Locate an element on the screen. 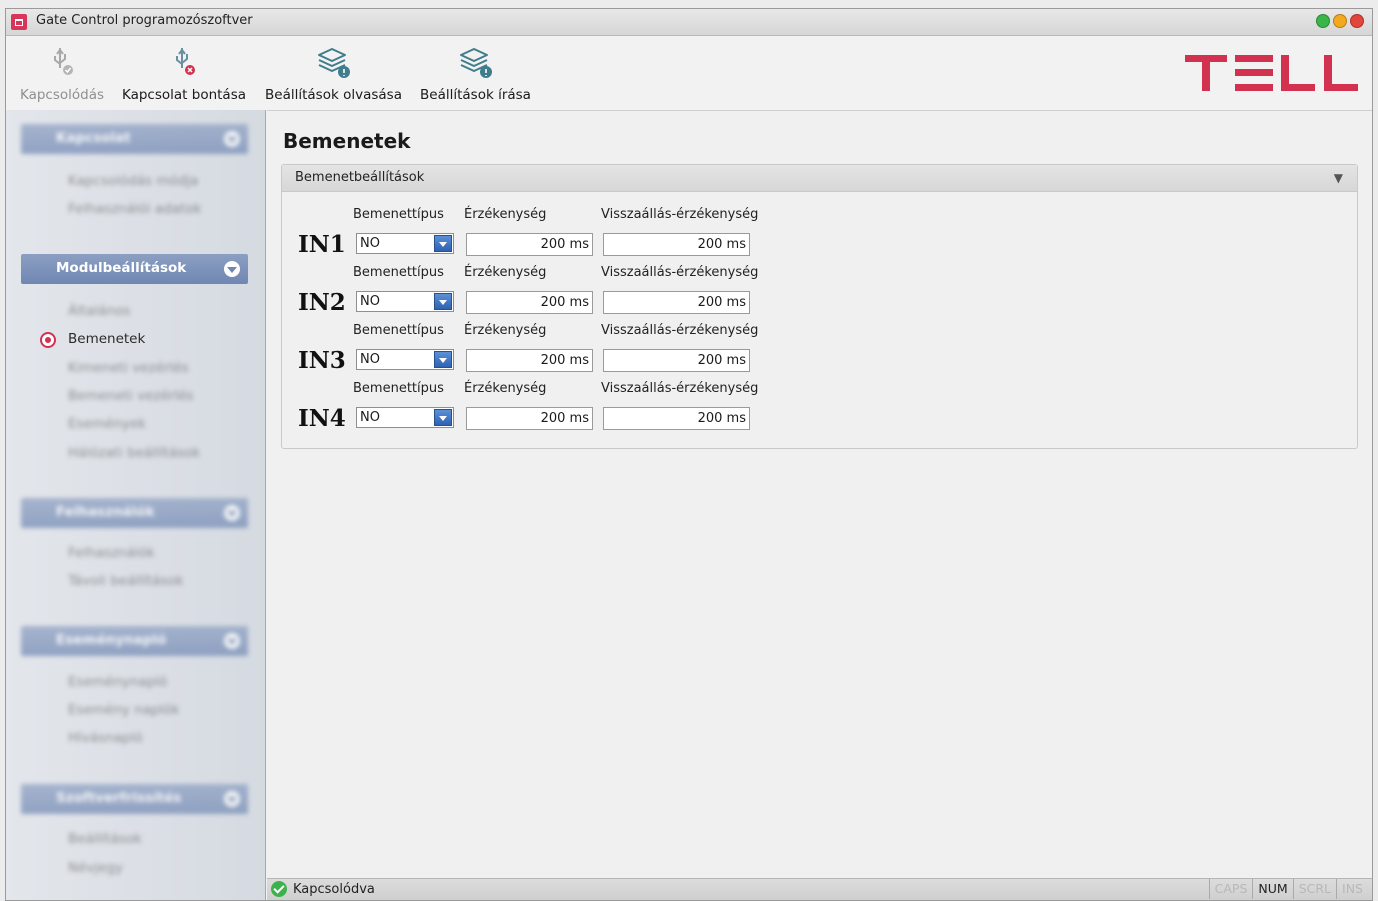 The image size is (1378, 901). scroll-indicator: SCRL is located at coordinates (1314, 889).